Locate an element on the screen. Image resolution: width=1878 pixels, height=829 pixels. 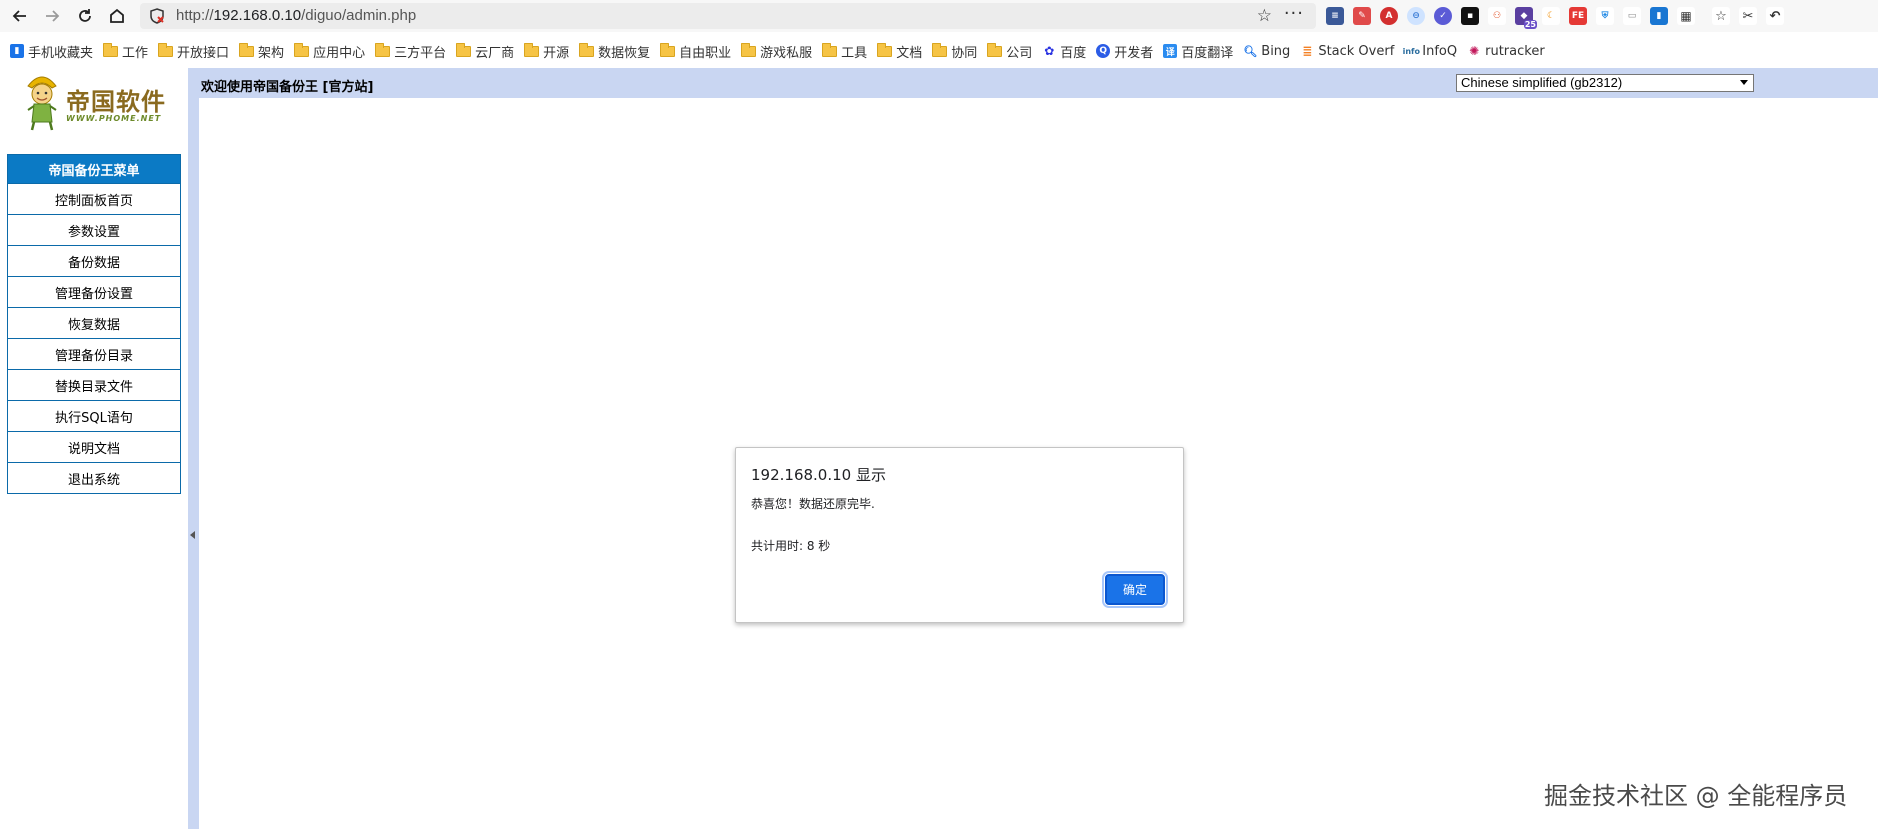
chevron-down-icon is located at coordinates (1744, 82).